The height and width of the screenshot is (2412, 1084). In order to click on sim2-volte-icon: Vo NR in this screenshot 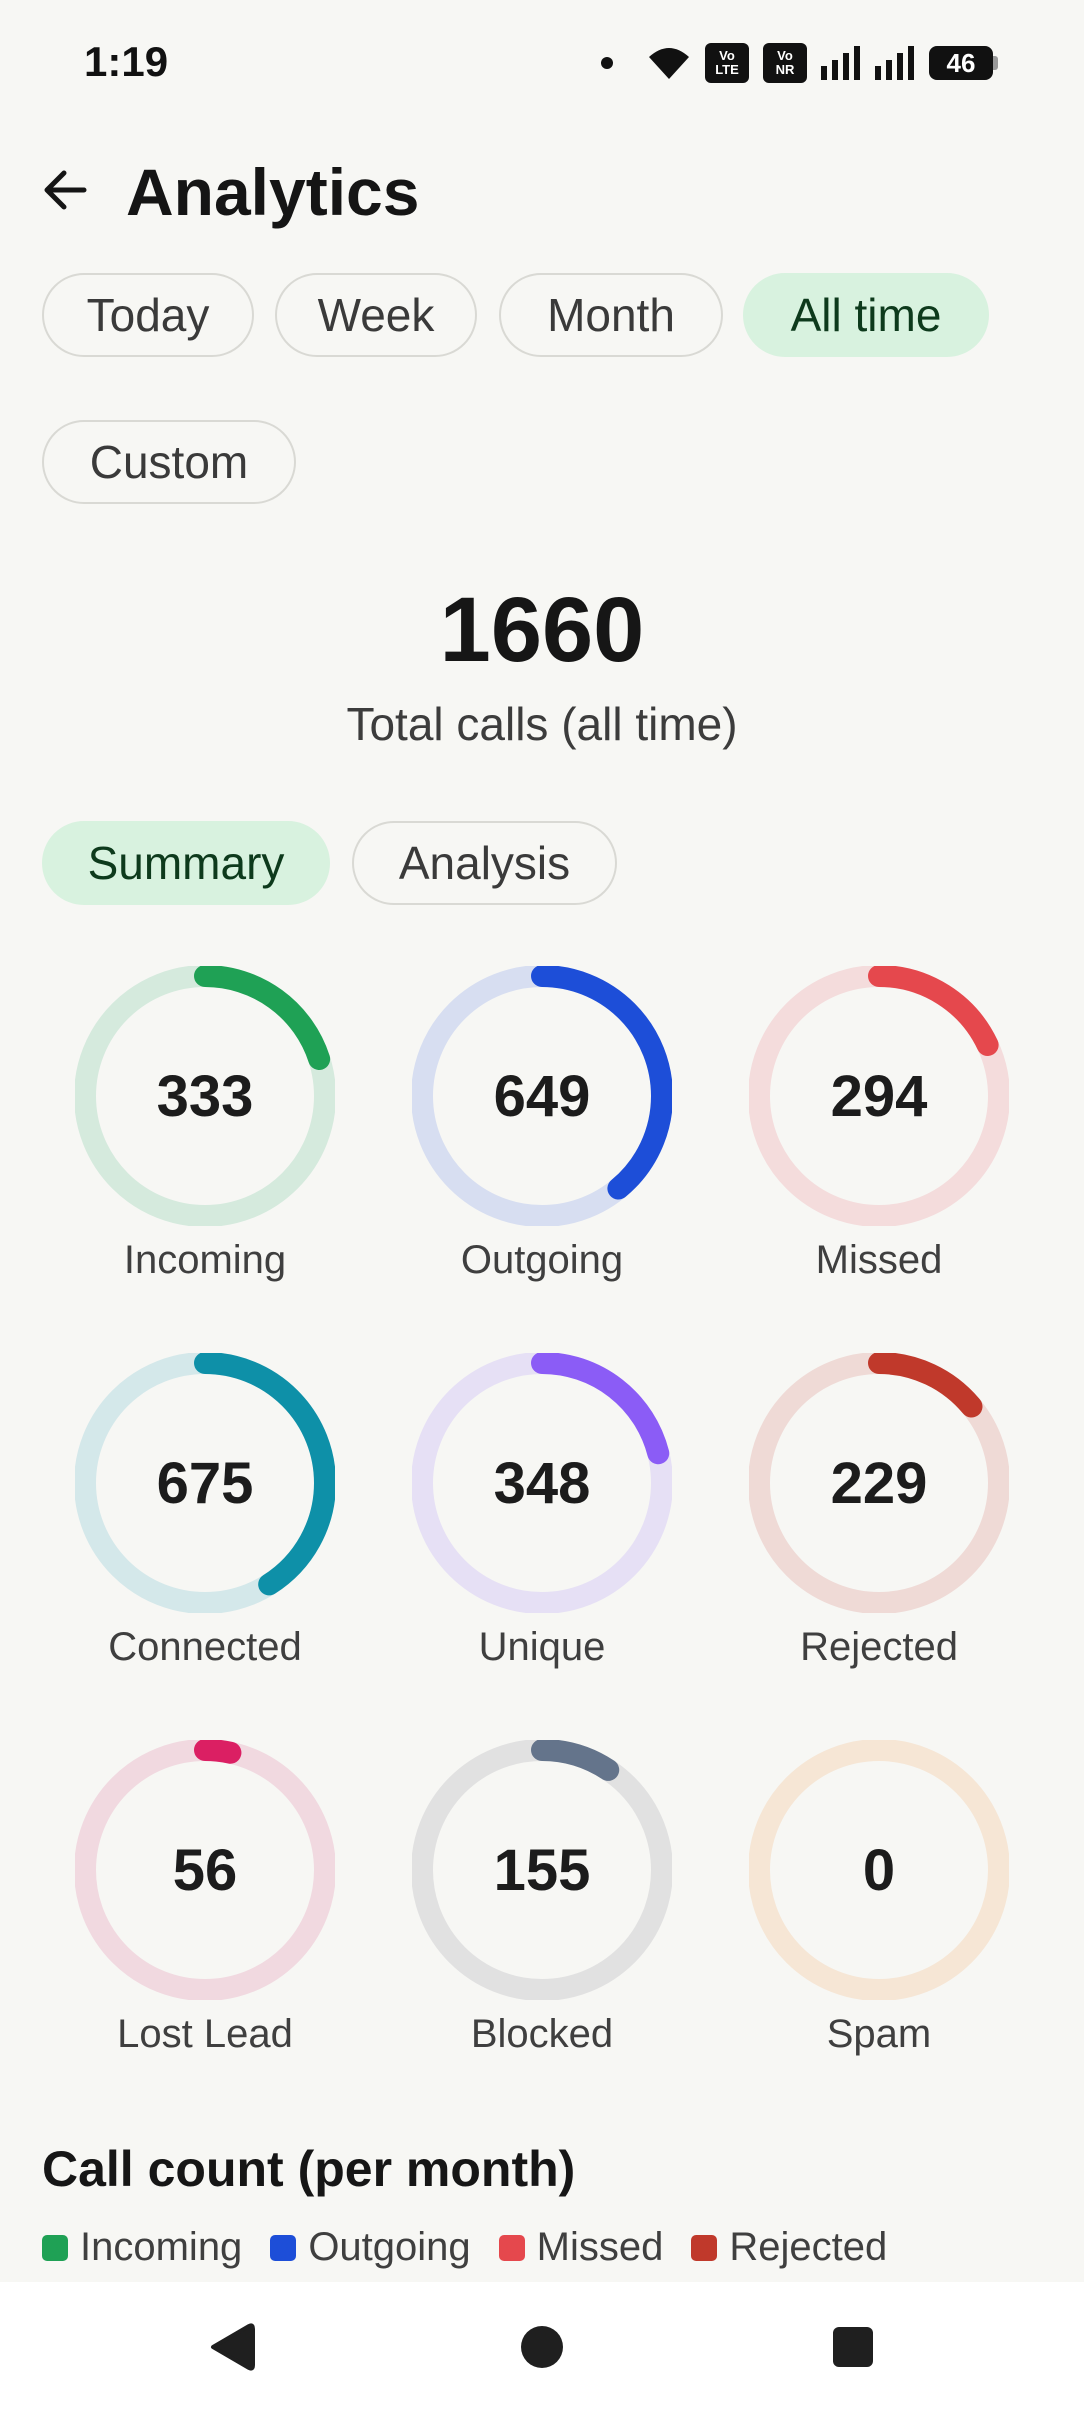, I will do `click(785, 63)`.